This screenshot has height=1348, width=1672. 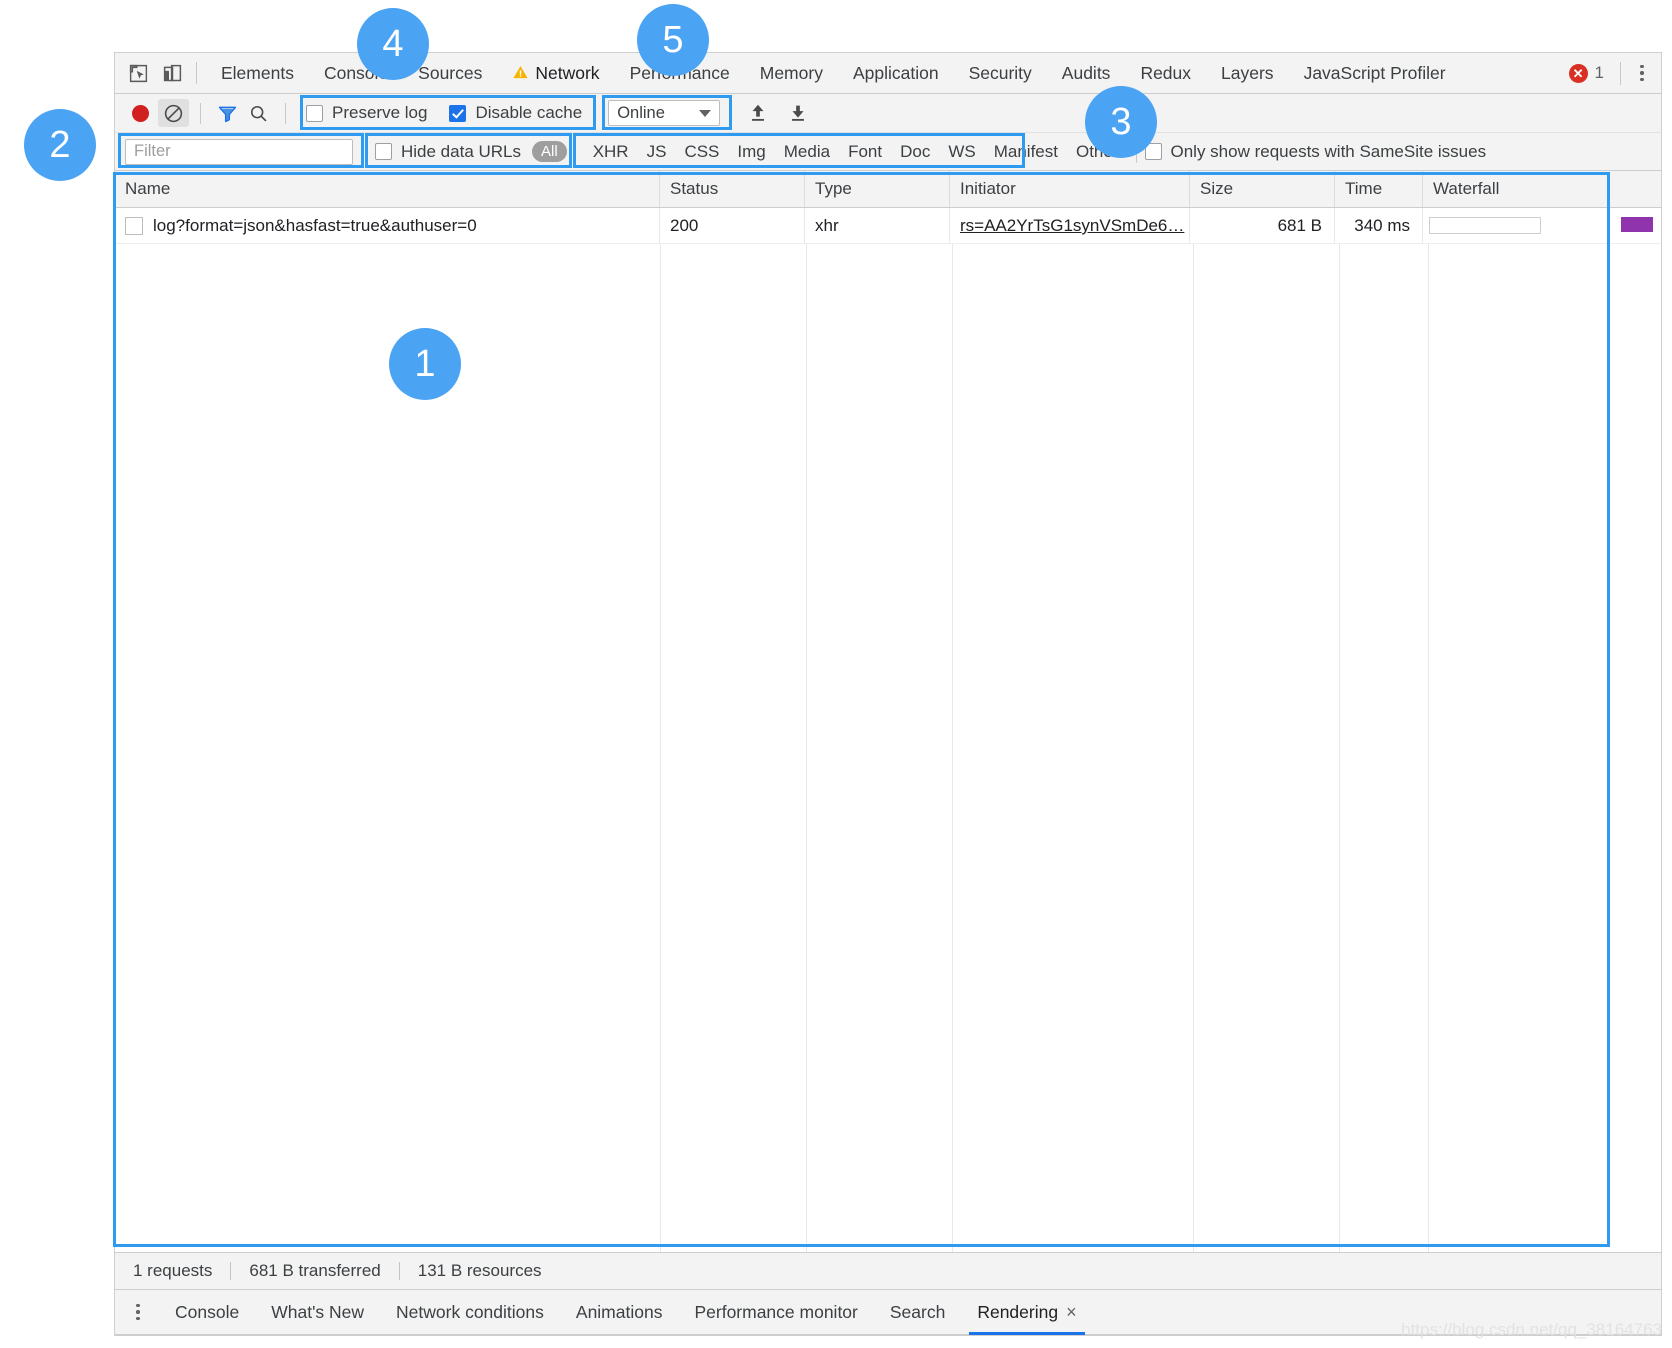 I want to click on clear-icon, so click(x=173, y=113).